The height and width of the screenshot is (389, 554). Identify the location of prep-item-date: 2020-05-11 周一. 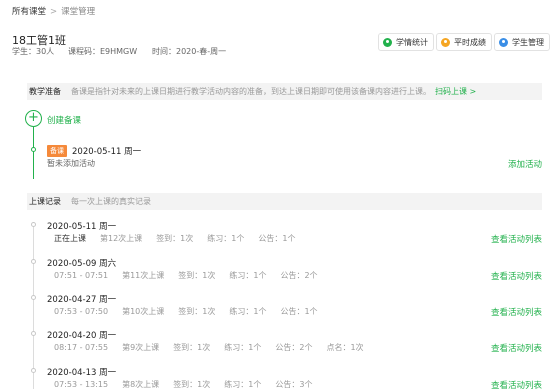
(107, 152).